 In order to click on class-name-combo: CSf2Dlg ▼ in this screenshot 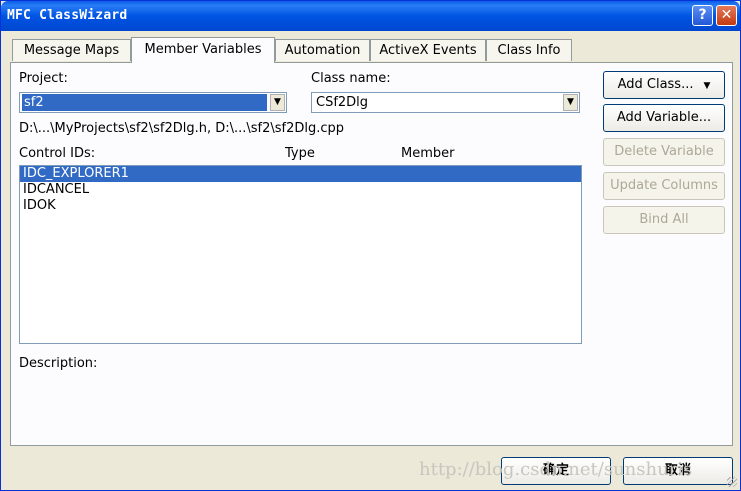, I will do `click(445, 102)`.